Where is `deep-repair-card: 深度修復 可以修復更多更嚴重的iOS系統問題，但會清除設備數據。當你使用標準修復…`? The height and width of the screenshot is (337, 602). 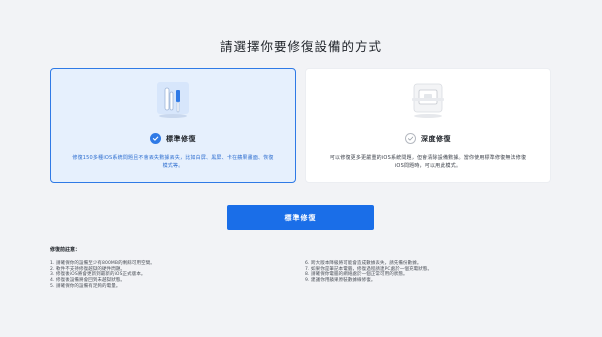 deep-repair-card: 深度修復 可以修復更多更嚴重的iOS系統問題，但會清除設備數據。當你使用標準修復… is located at coordinates (428, 125).